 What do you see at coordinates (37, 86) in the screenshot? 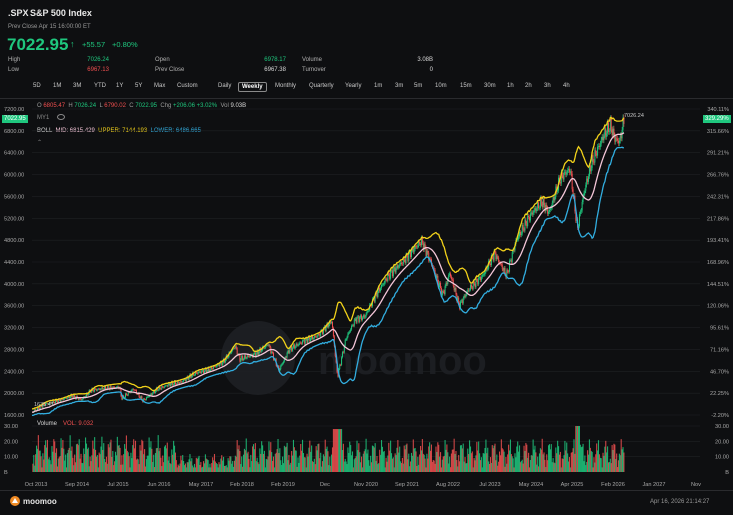
I see `tab-5d: 5D` at bounding box center [37, 86].